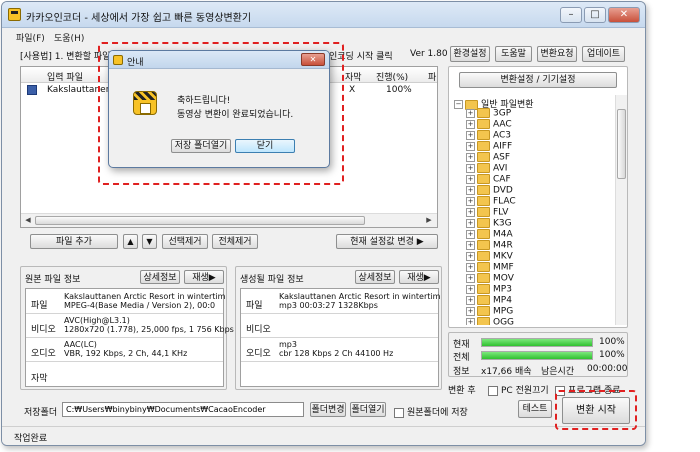  What do you see at coordinates (489, 234) in the screenshot?
I see `tree-item: + M4A` at bounding box center [489, 234].